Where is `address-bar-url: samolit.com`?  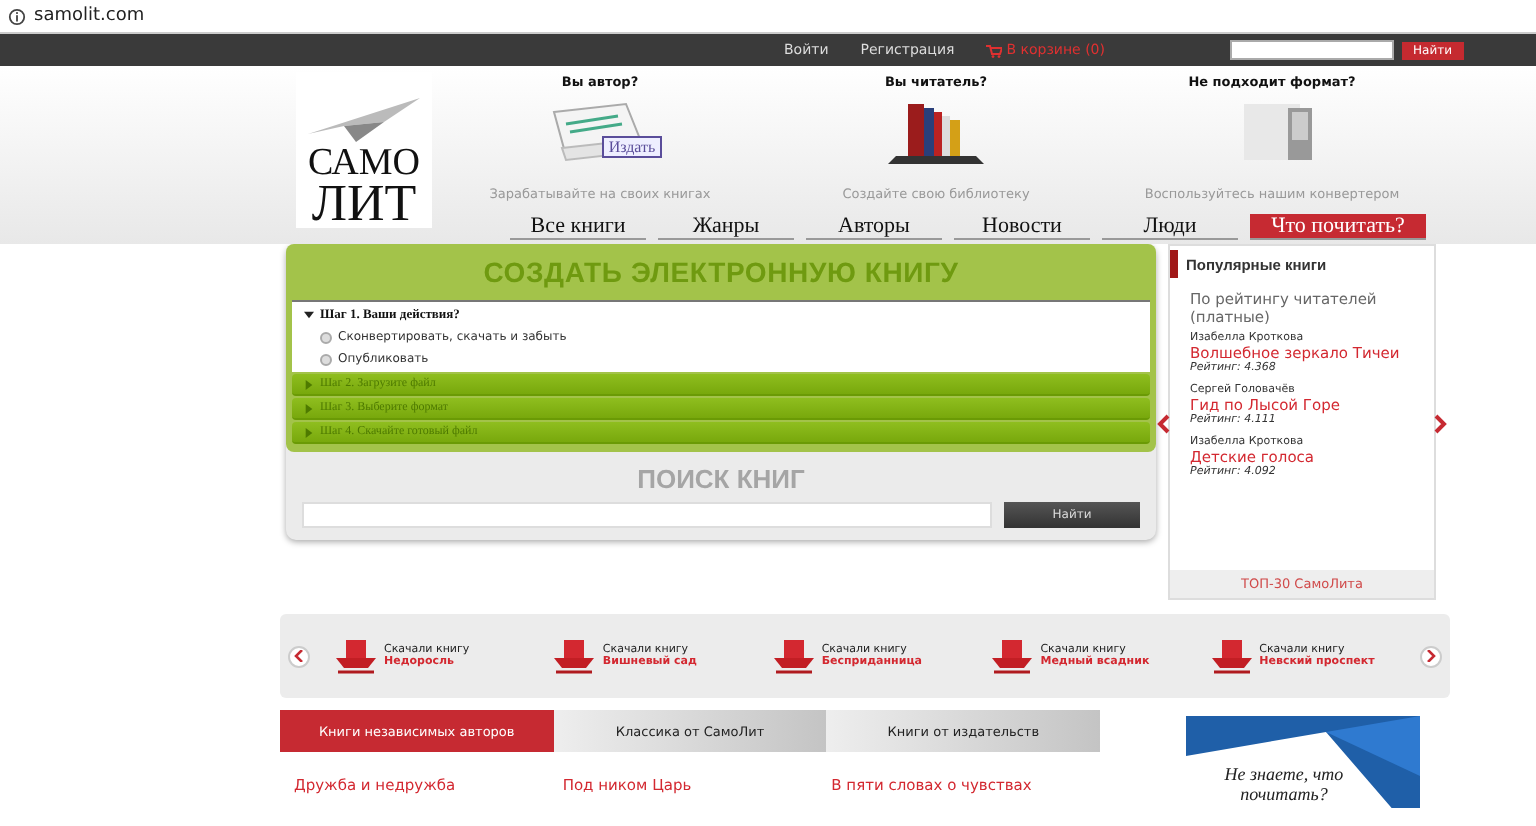 address-bar-url: samolit.com is located at coordinates (89, 16).